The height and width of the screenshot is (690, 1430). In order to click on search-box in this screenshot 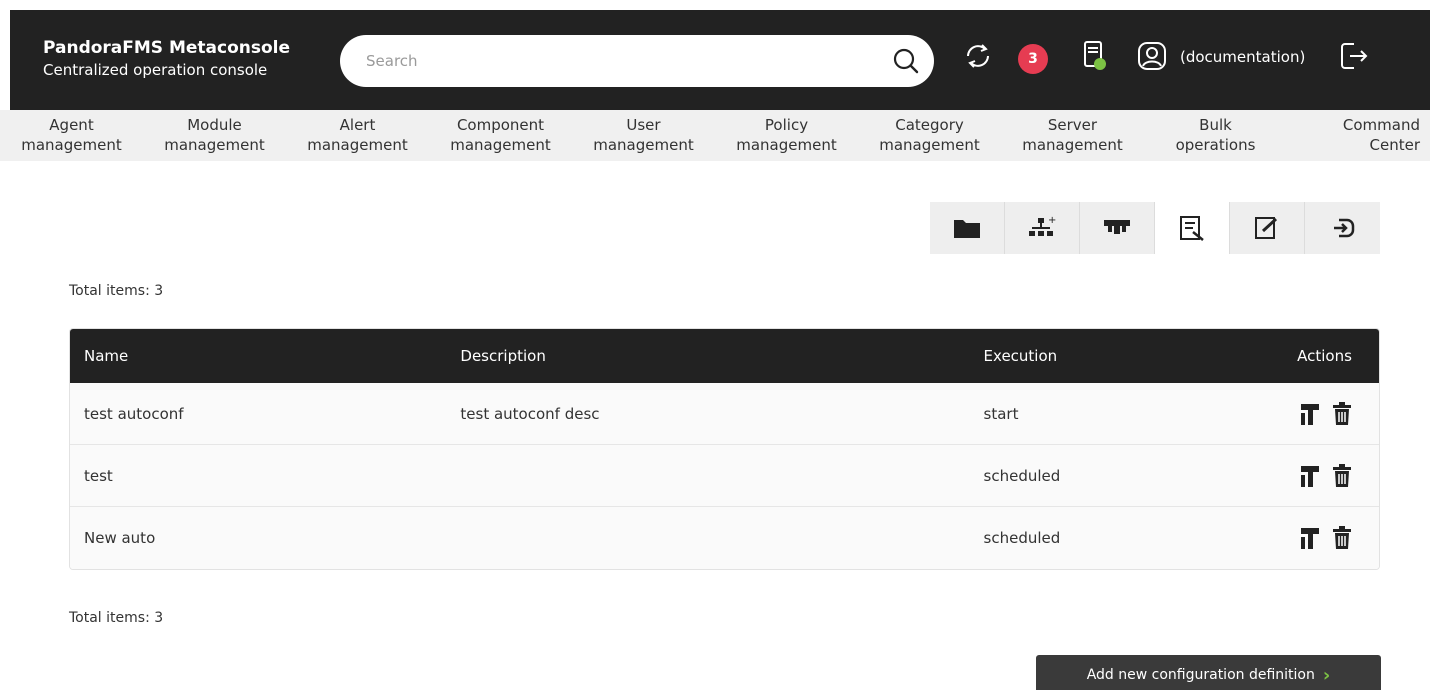, I will do `click(637, 61)`.